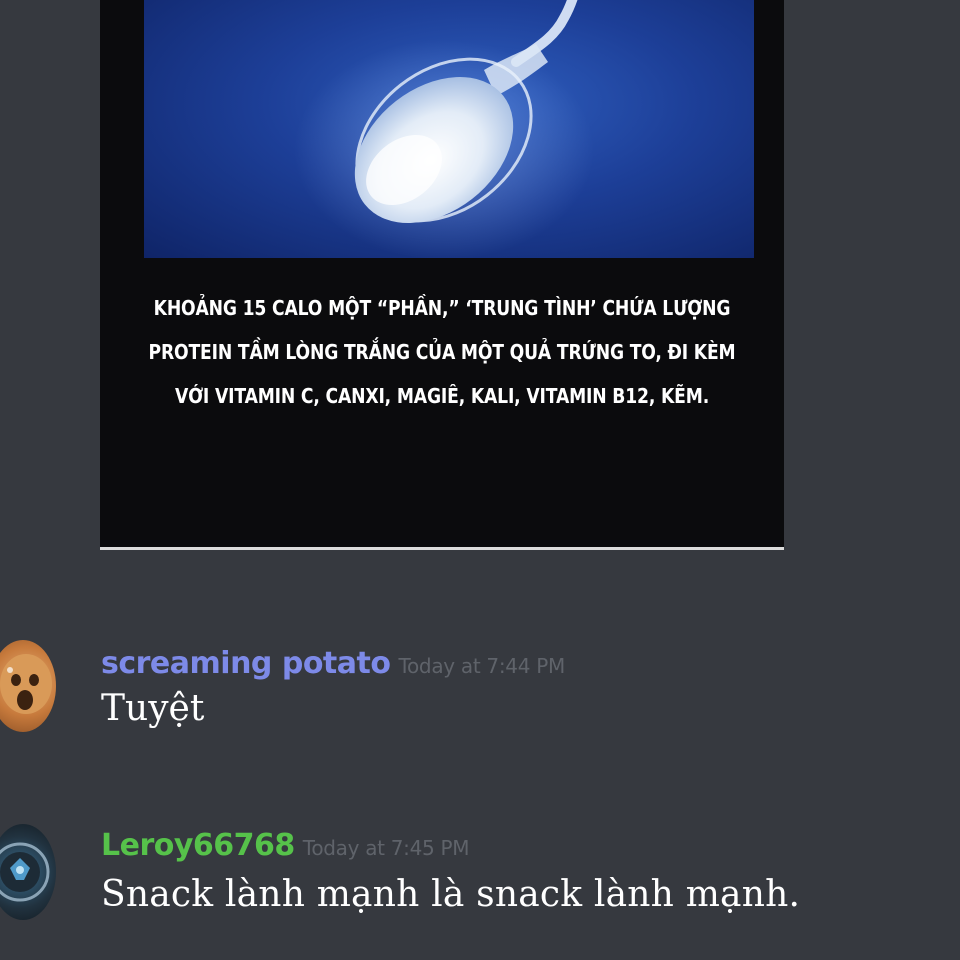  What do you see at coordinates (198, 845) in the screenshot?
I see `username: Leroy66768` at bounding box center [198, 845].